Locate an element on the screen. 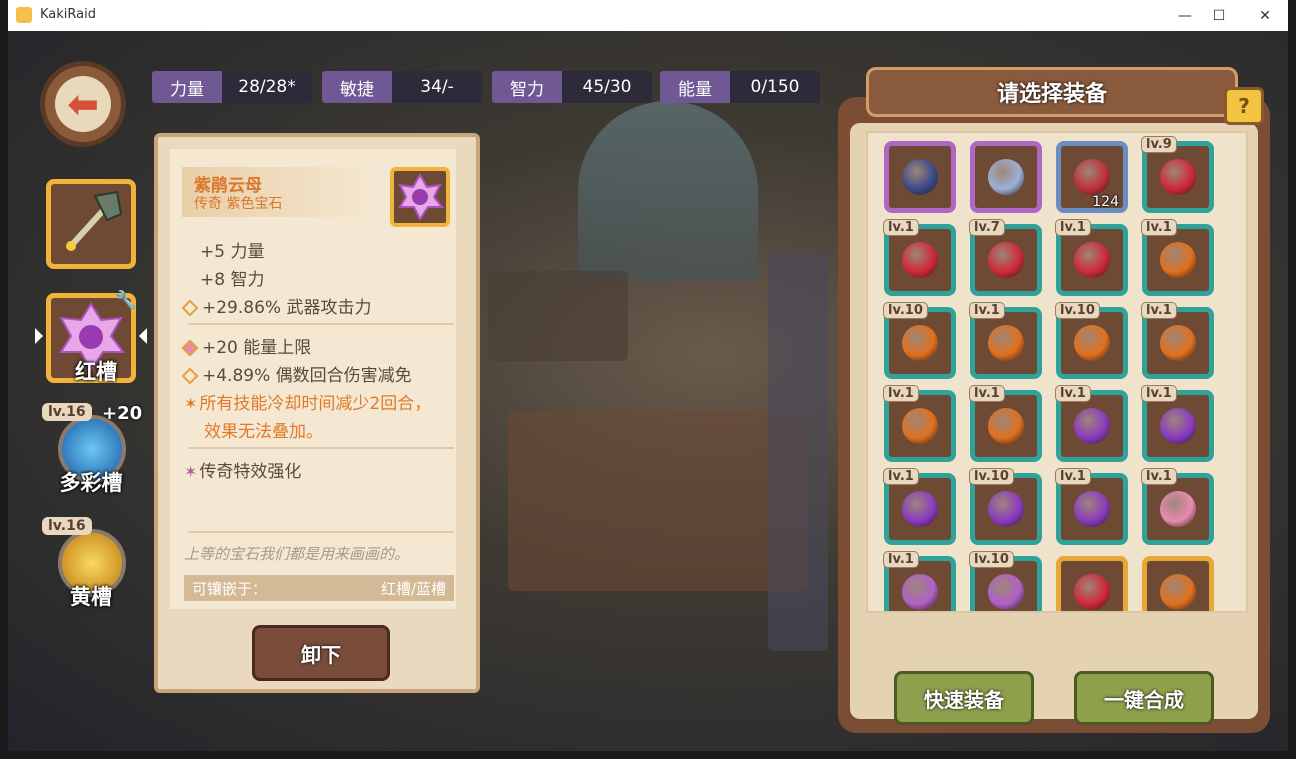  stat-label: 力量 is located at coordinates (187, 87).